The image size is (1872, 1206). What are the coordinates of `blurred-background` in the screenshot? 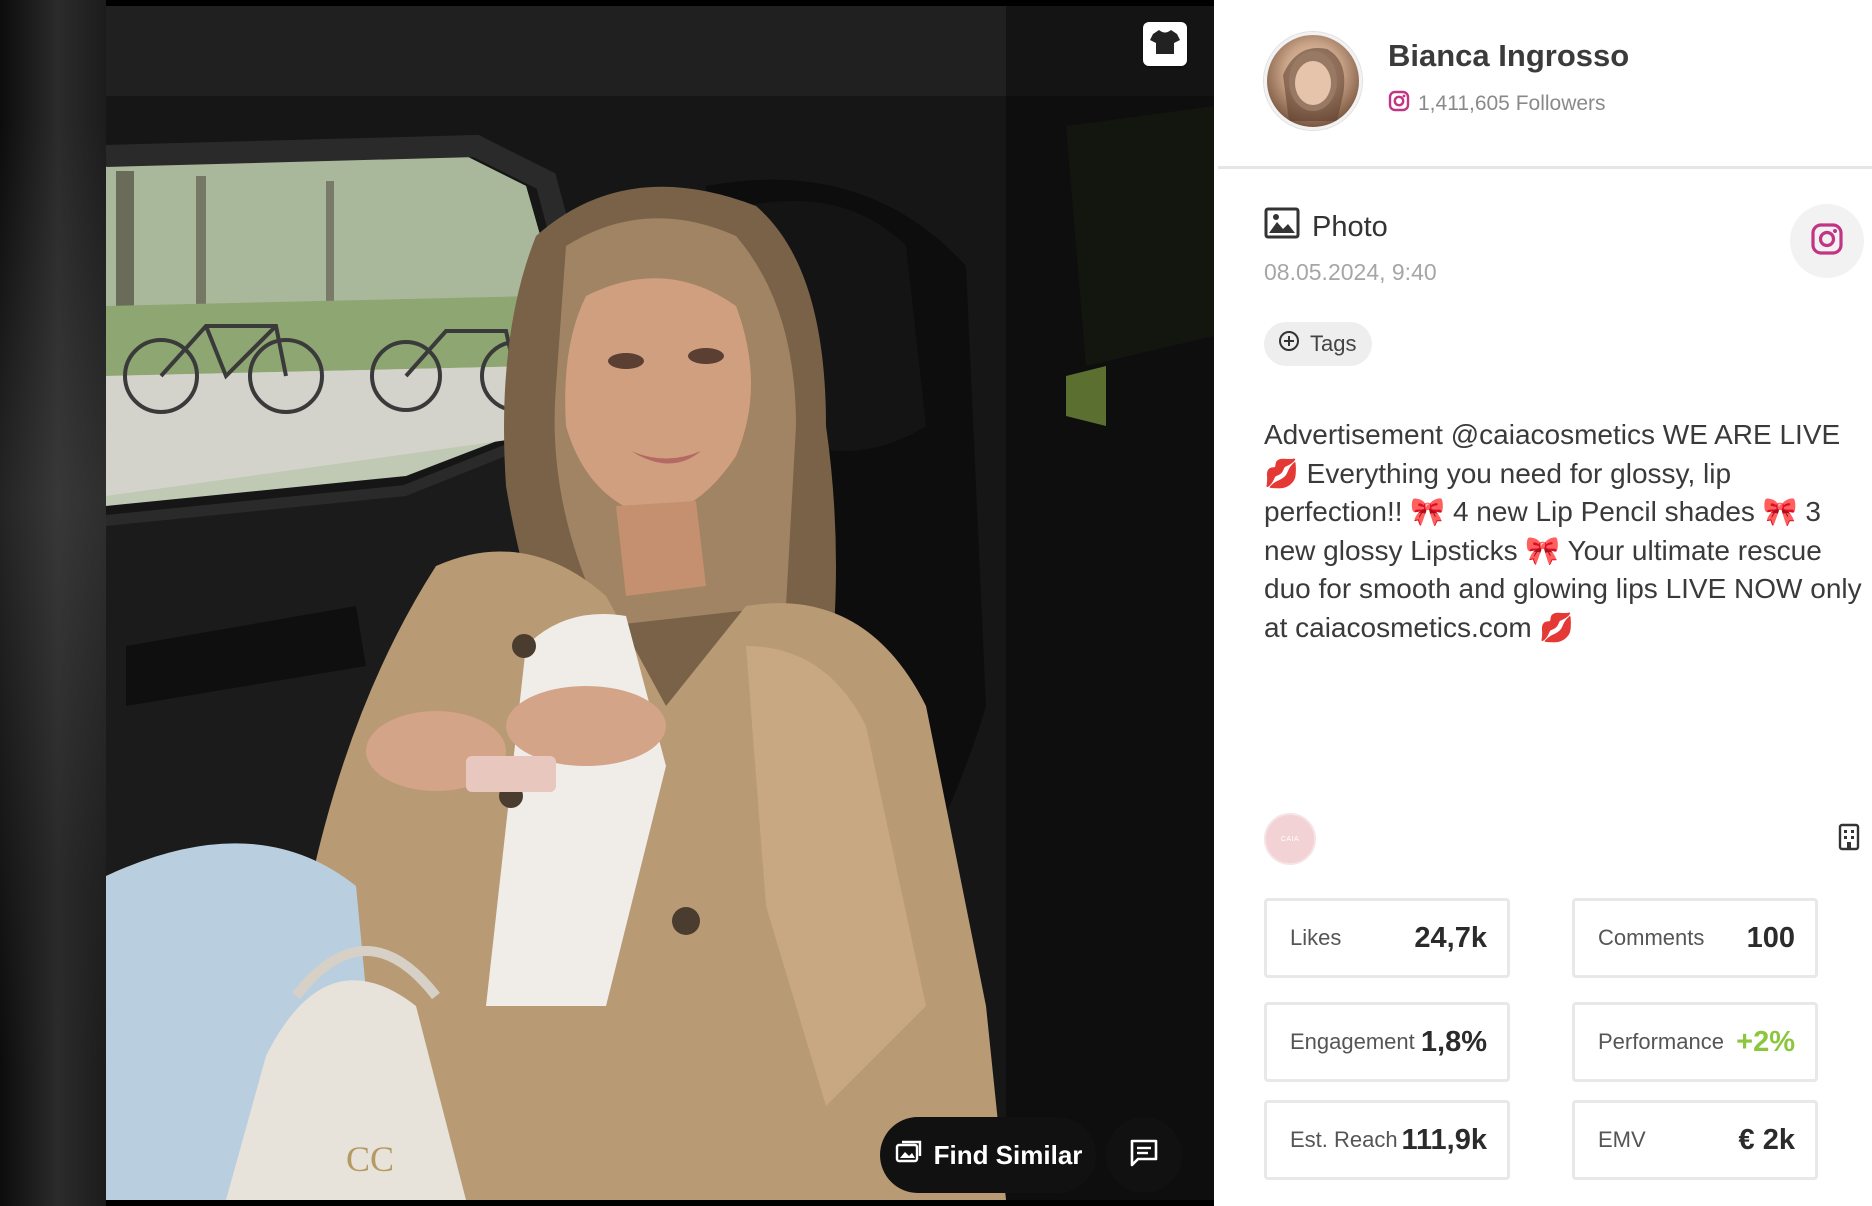 It's located at (53, 603).